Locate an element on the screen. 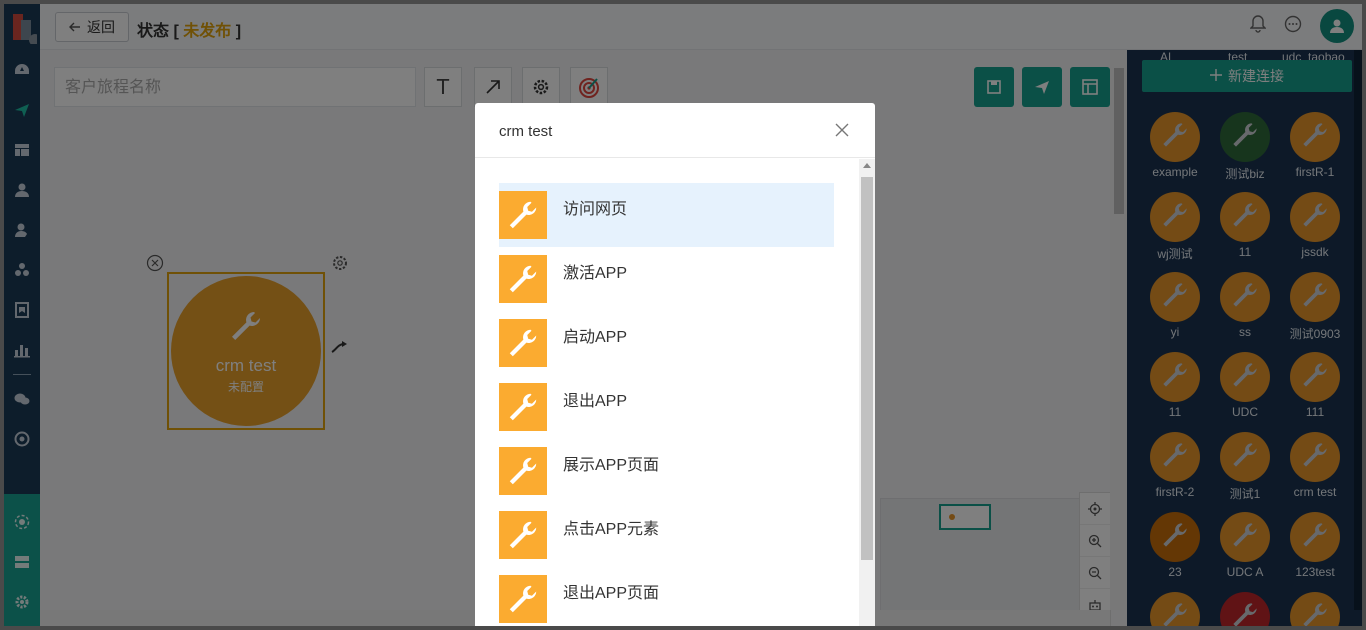 The image size is (1366, 630). event-option-label: 展示APP页面 is located at coordinates (611, 465).